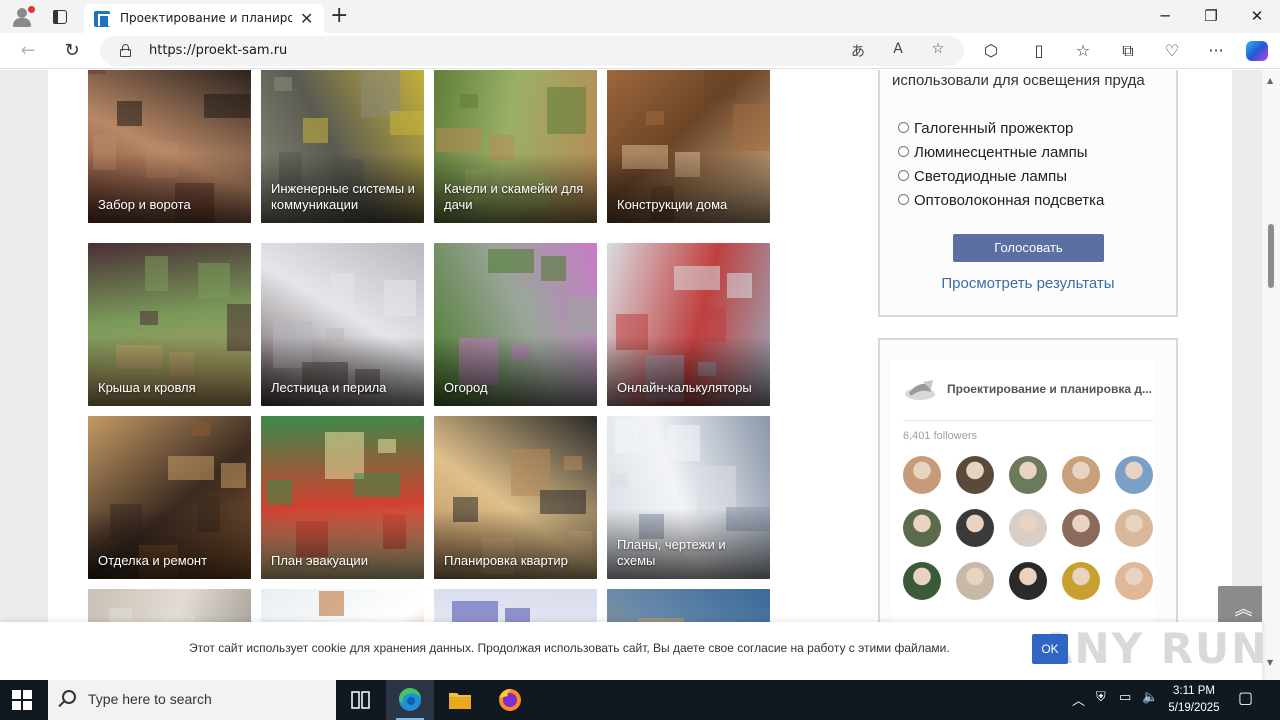  What do you see at coordinates (516, 388) in the screenshot?
I see `category-label: Огород` at bounding box center [516, 388].